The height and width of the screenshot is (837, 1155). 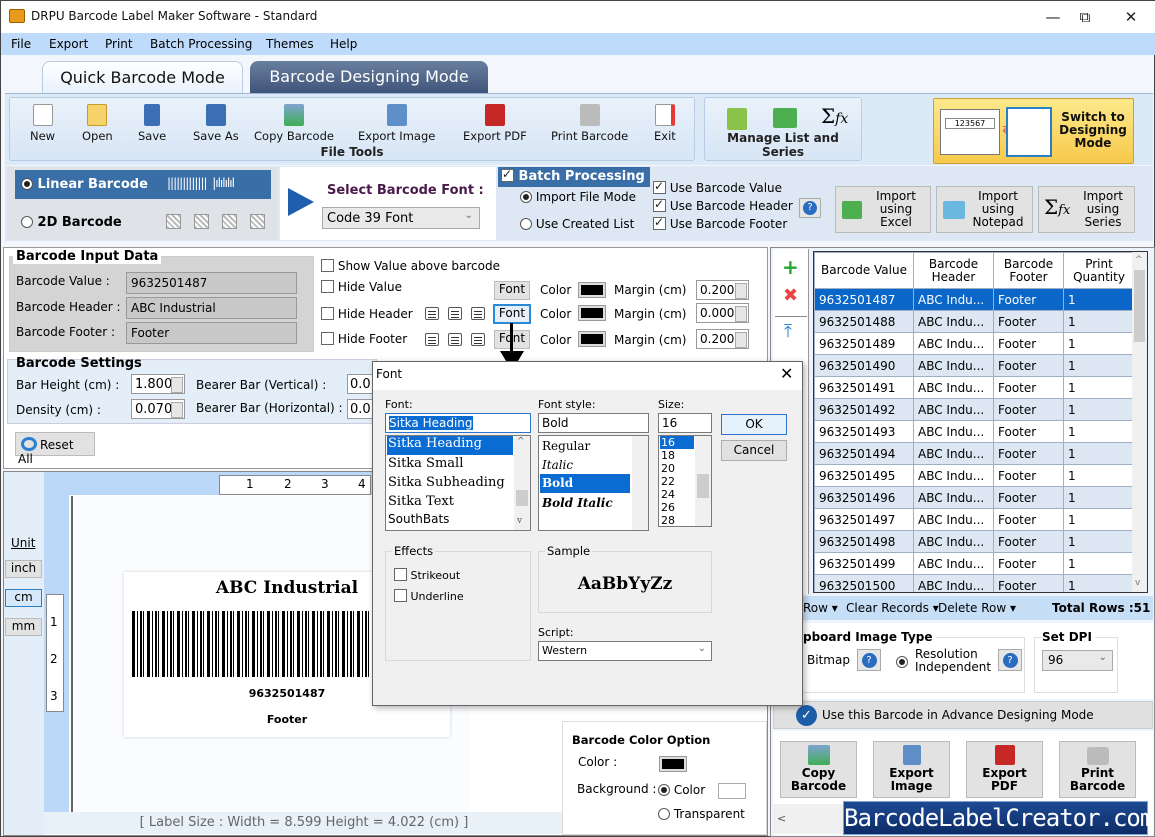 I want to click on use-footer-checkbox, so click(x=659, y=222).